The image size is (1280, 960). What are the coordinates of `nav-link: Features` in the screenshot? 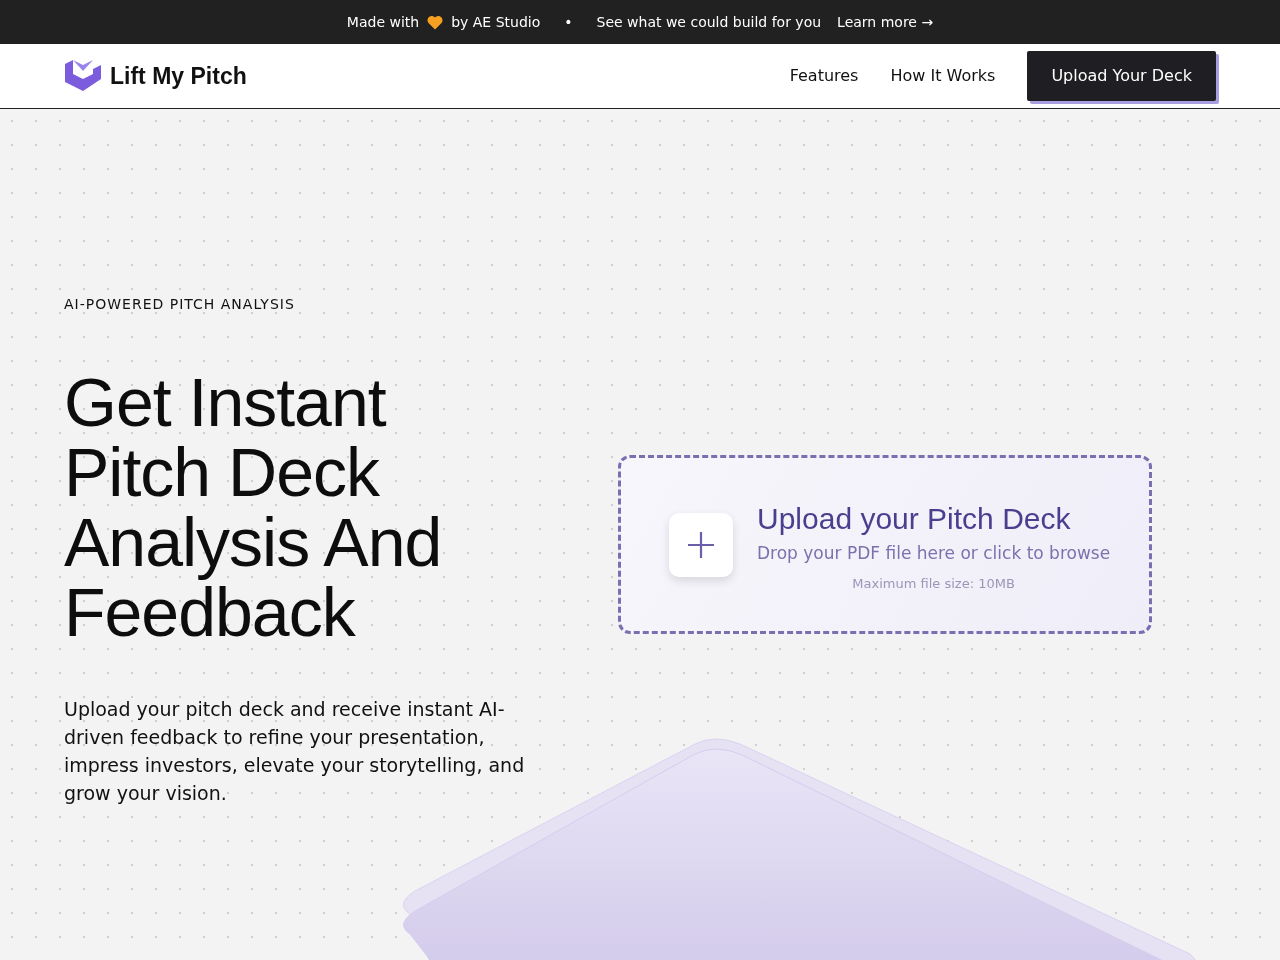 It's located at (824, 76).